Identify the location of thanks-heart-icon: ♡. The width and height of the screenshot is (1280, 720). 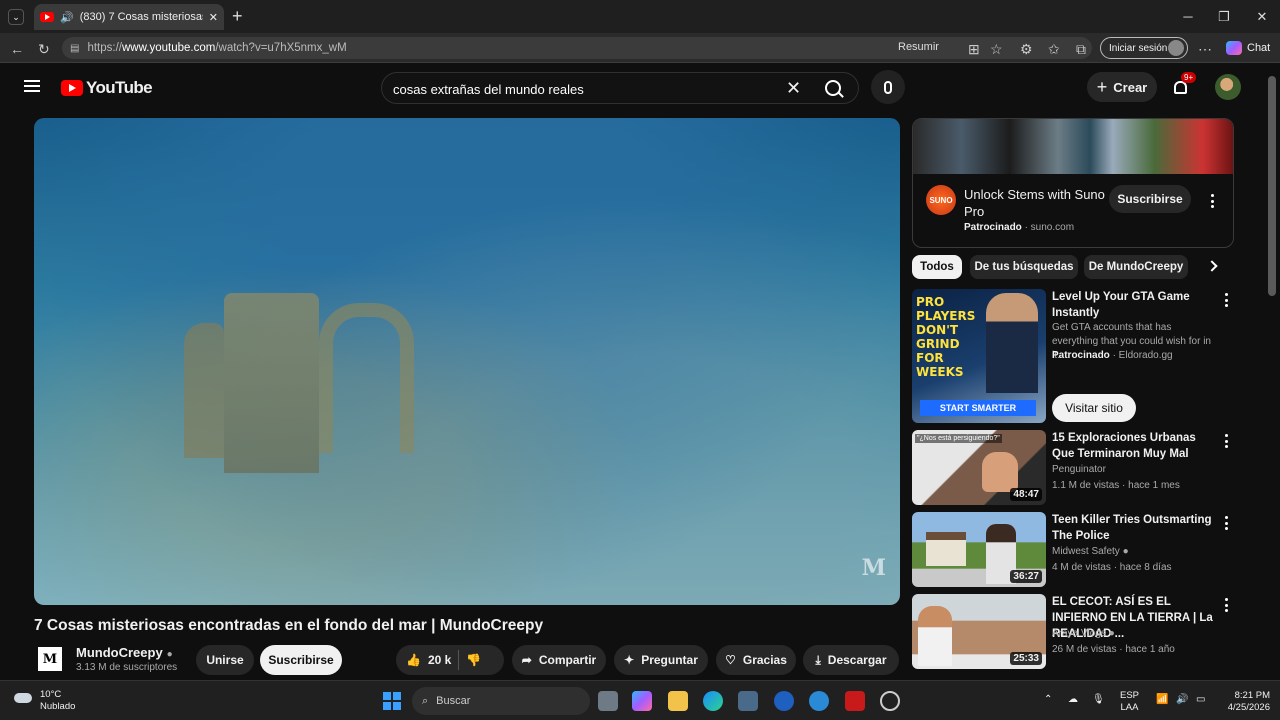
(730, 660).